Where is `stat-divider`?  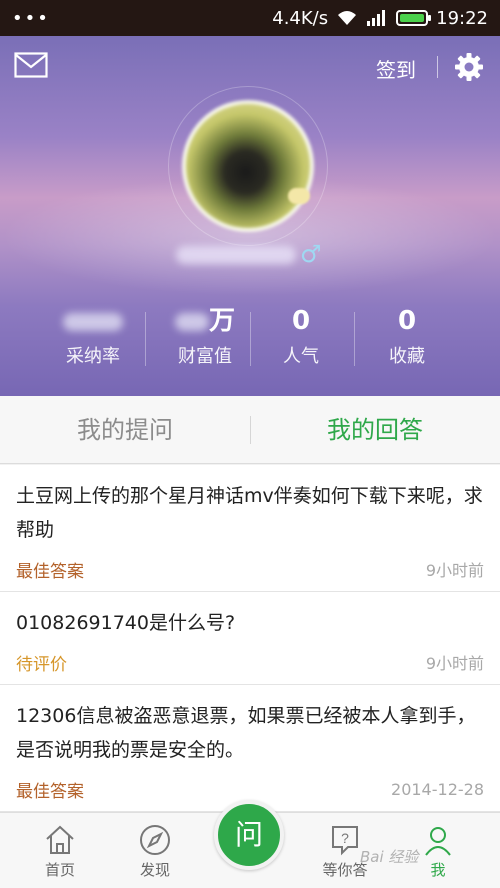 stat-divider is located at coordinates (145, 339).